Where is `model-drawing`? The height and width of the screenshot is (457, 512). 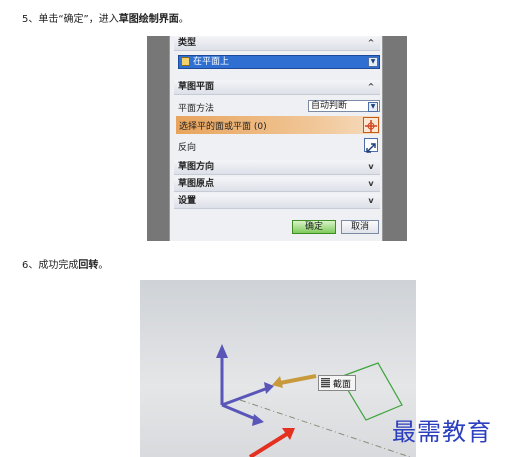 model-drawing is located at coordinates (313, 400).